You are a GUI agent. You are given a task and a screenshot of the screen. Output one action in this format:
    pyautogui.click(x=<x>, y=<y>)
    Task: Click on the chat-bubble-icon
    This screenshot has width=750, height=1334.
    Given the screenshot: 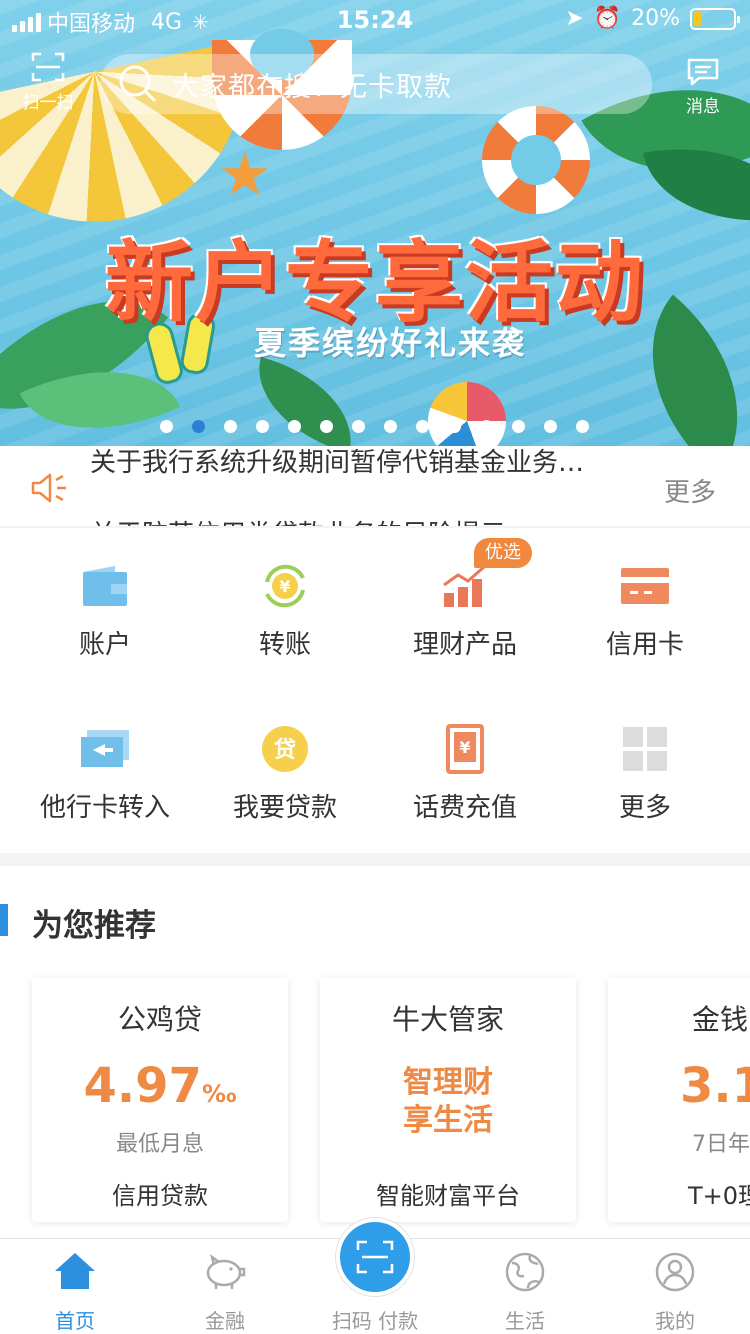 What is the action you would take?
    pyautogui.click(x=703, y=72)
    